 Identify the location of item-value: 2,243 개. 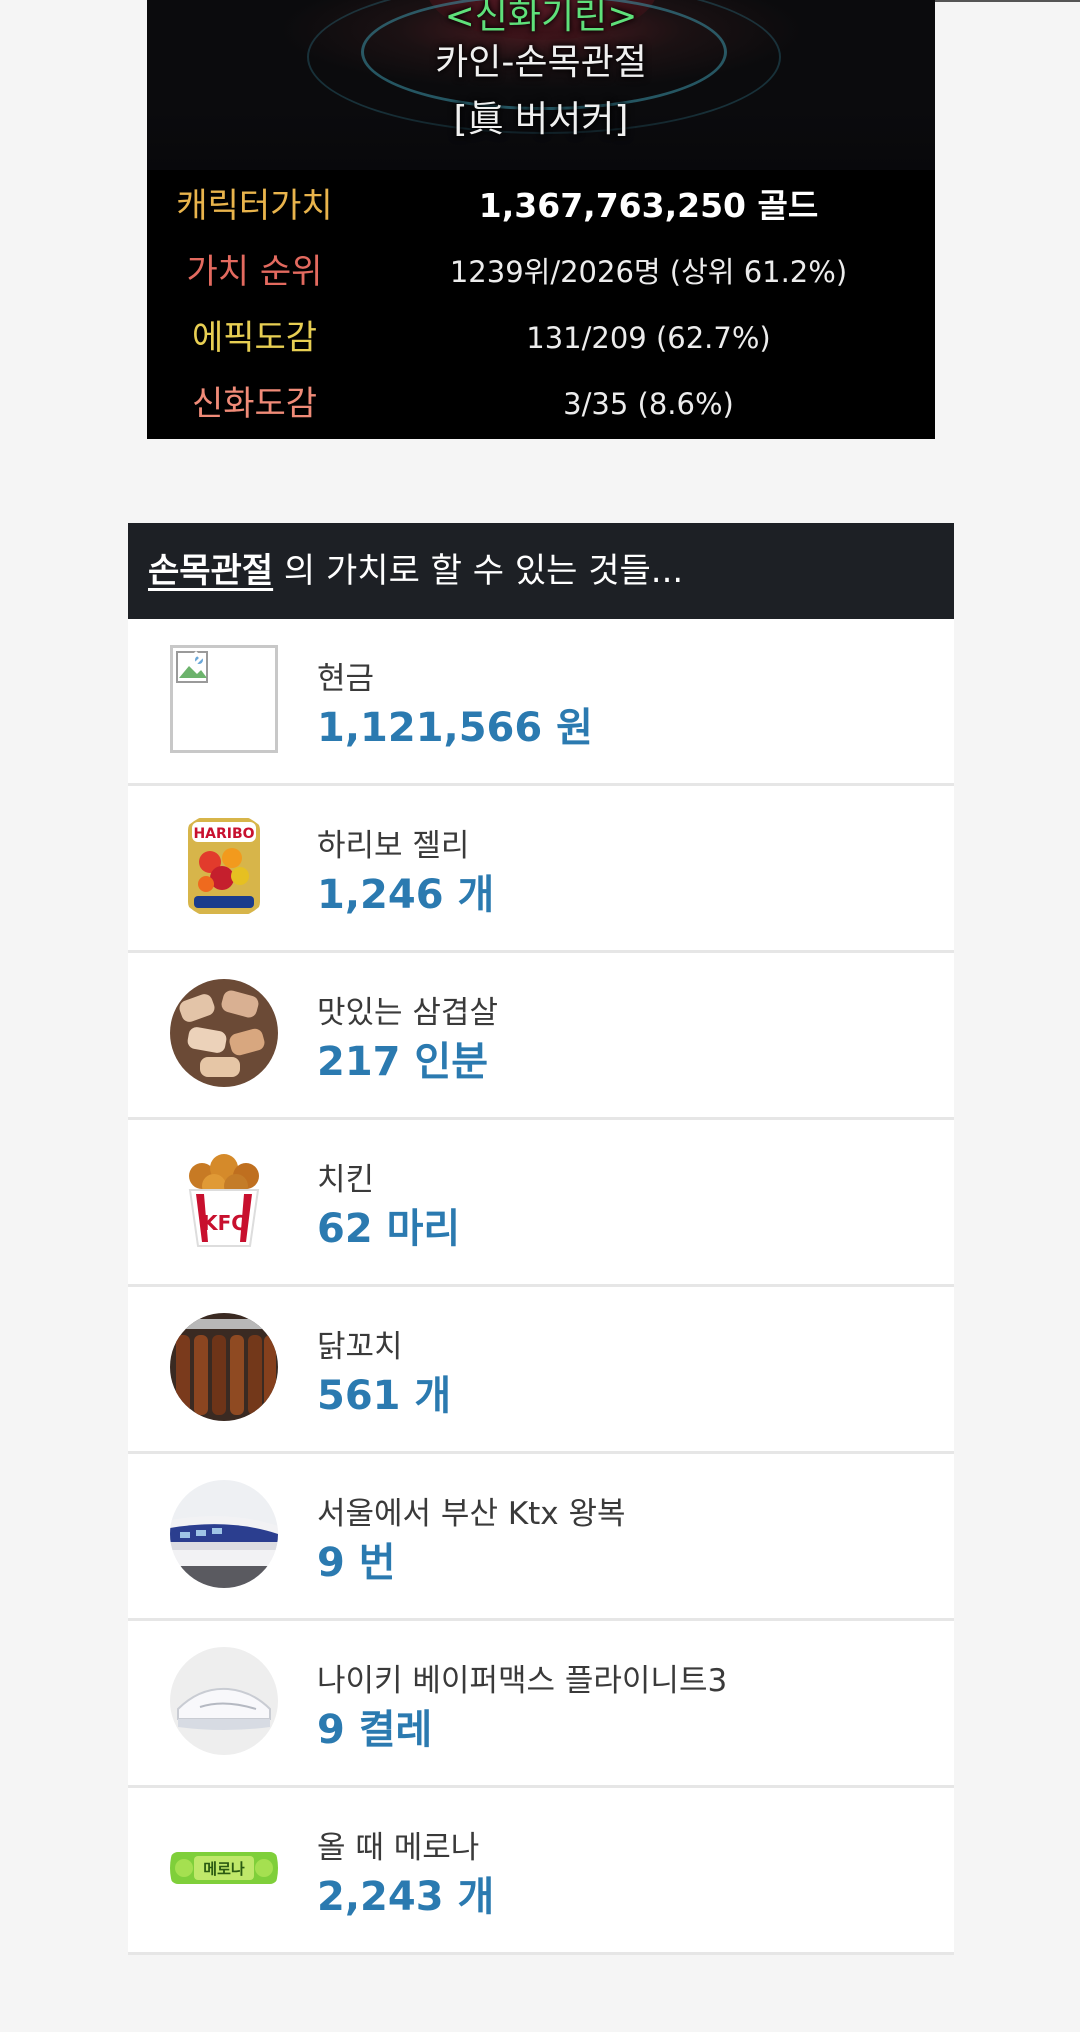
(406, 1897).